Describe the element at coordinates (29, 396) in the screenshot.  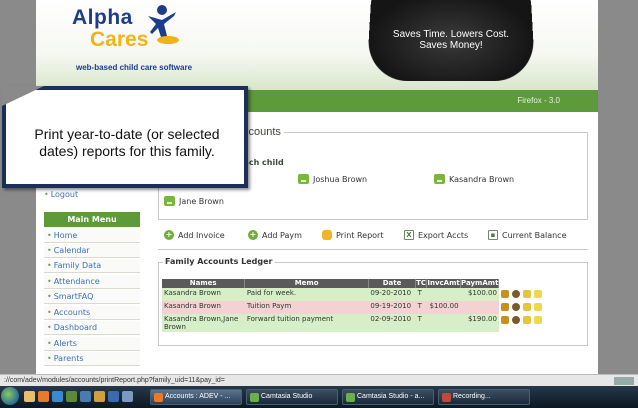
I see `explorer-icon` at that location.